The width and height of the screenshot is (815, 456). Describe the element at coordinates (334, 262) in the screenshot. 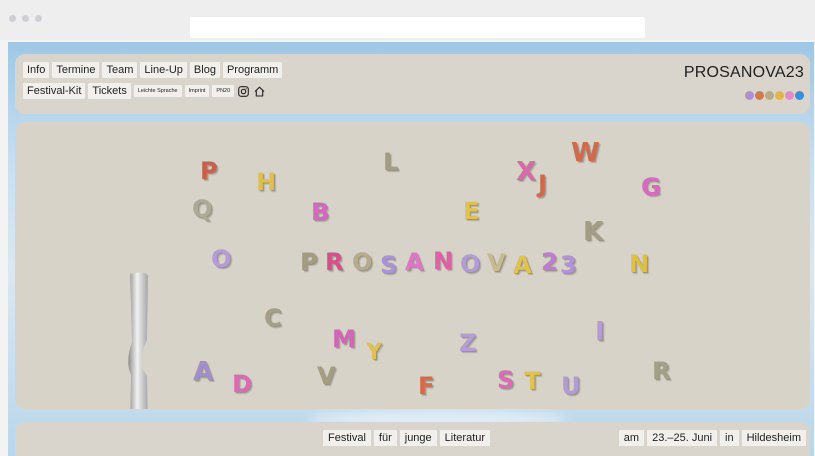

I see `hero-word-letter: R` at that location.